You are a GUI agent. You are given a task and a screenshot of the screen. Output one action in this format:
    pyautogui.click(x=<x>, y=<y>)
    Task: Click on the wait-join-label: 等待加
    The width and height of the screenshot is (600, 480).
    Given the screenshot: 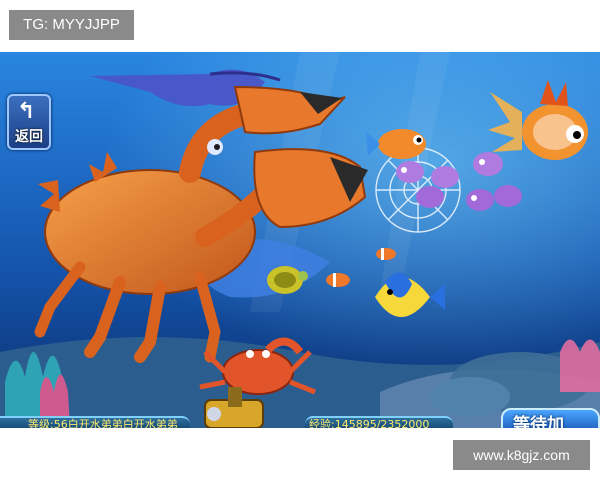 What is the action you would take?
    pyautogui.click(x=538, y=421)
    